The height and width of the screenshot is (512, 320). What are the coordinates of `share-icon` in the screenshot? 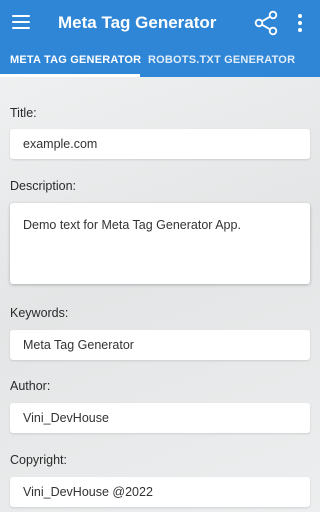 It's located at (266, 23).